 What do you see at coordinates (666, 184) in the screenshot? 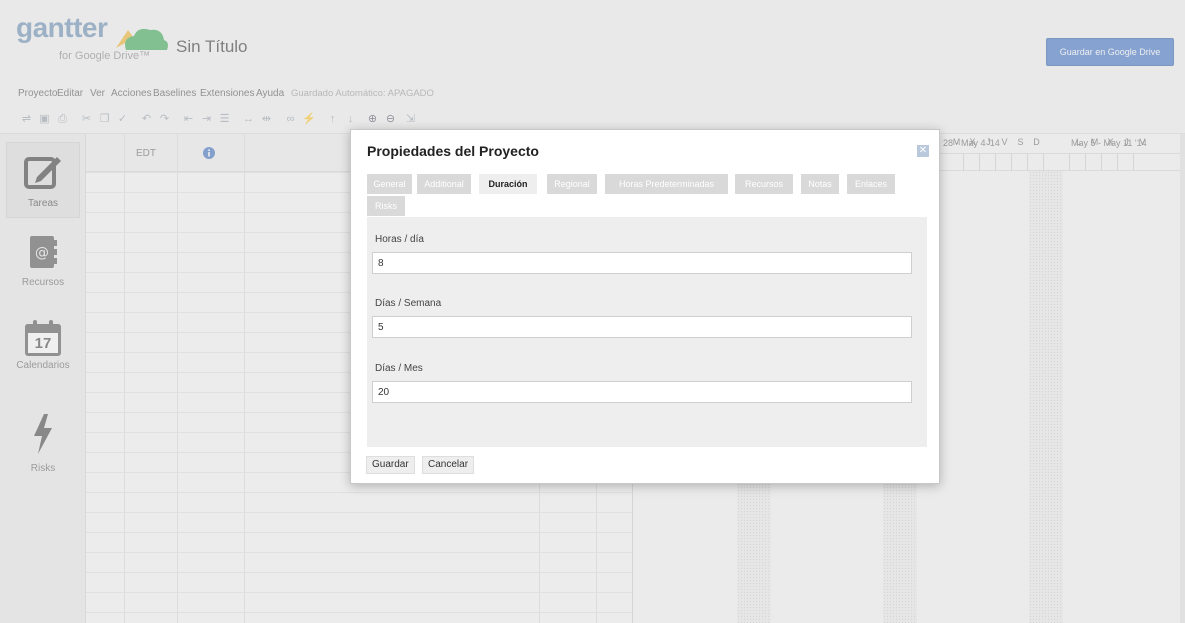
I see `tab-horas-predeterminadas: Horas Predeterminadas` at bounding box center [666, 184].